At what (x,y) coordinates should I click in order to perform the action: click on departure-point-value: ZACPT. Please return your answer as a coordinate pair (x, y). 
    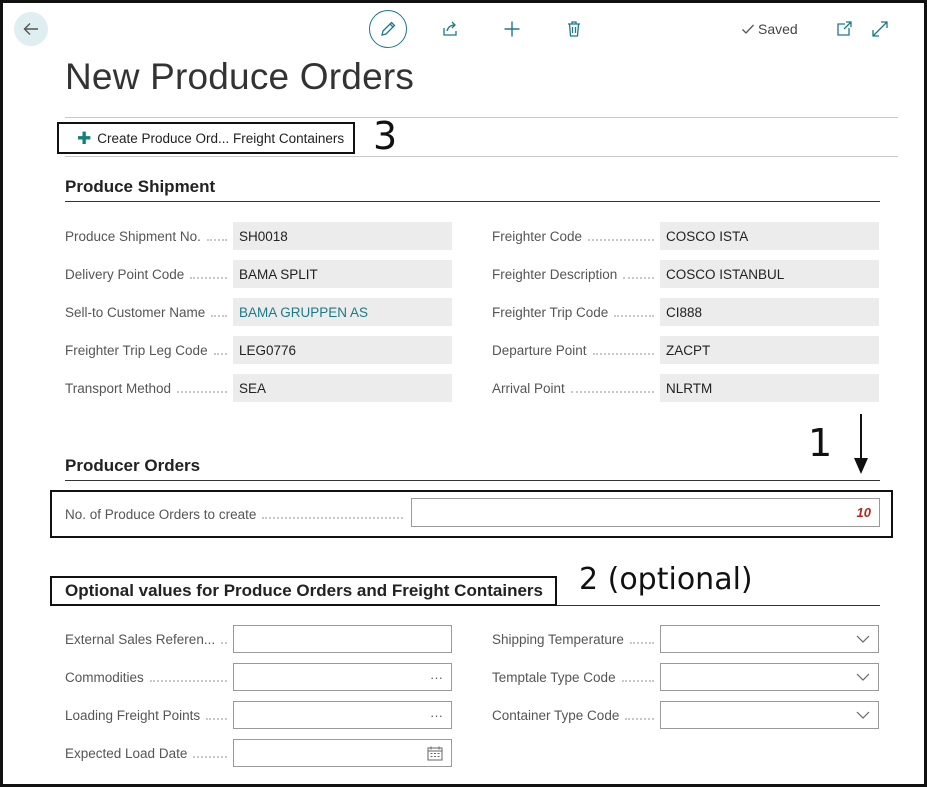
    Looking at the image, I should click on (769, 350).